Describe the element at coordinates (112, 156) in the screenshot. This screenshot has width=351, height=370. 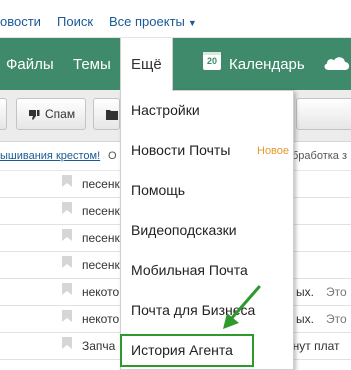
I see `info-text: О` at that location.